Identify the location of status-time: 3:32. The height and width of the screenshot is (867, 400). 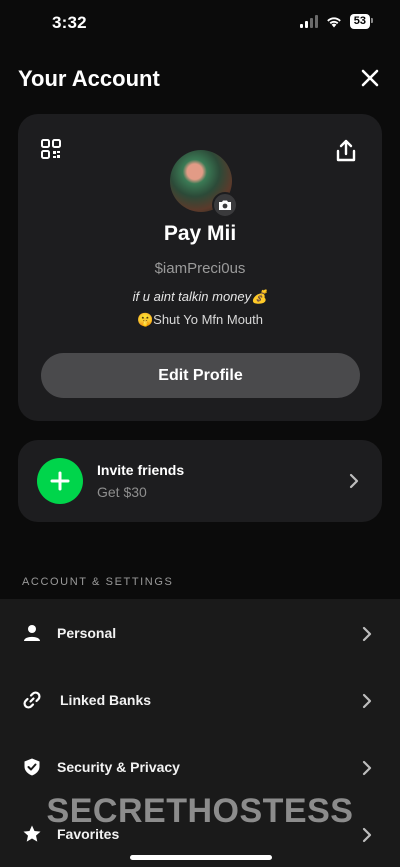
(69, 22).